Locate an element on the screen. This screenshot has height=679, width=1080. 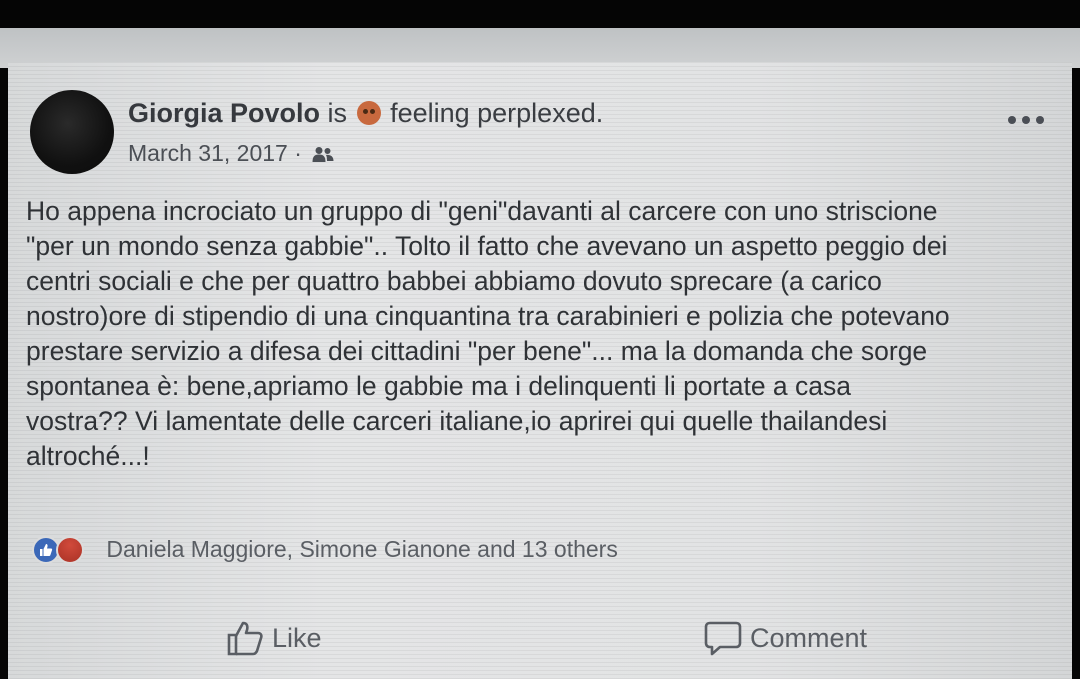
reaction-icons is located at coordinates (64, 550).